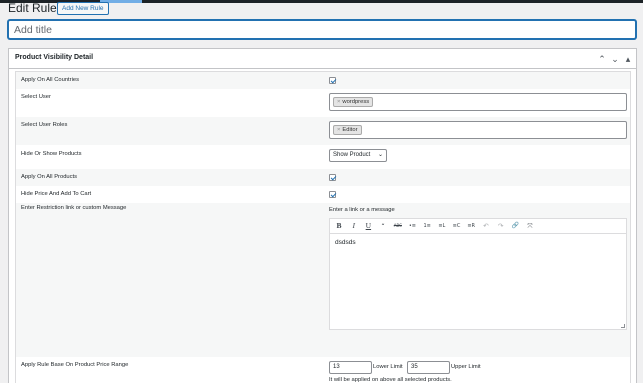 Image resolution: width=643 pixels, height=383 pixels. What do you see at coordinates (442, 226) in the screenshot?
I see `align-left-icon: ≡L` at bounding box center [442, 226].